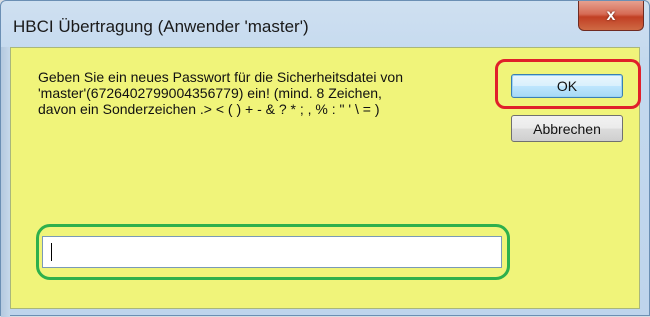  What do you see at coordinates (567, 128) in the screenshot?
I see `cancel-button: Abbrechen` at bounding box center [567, 128].